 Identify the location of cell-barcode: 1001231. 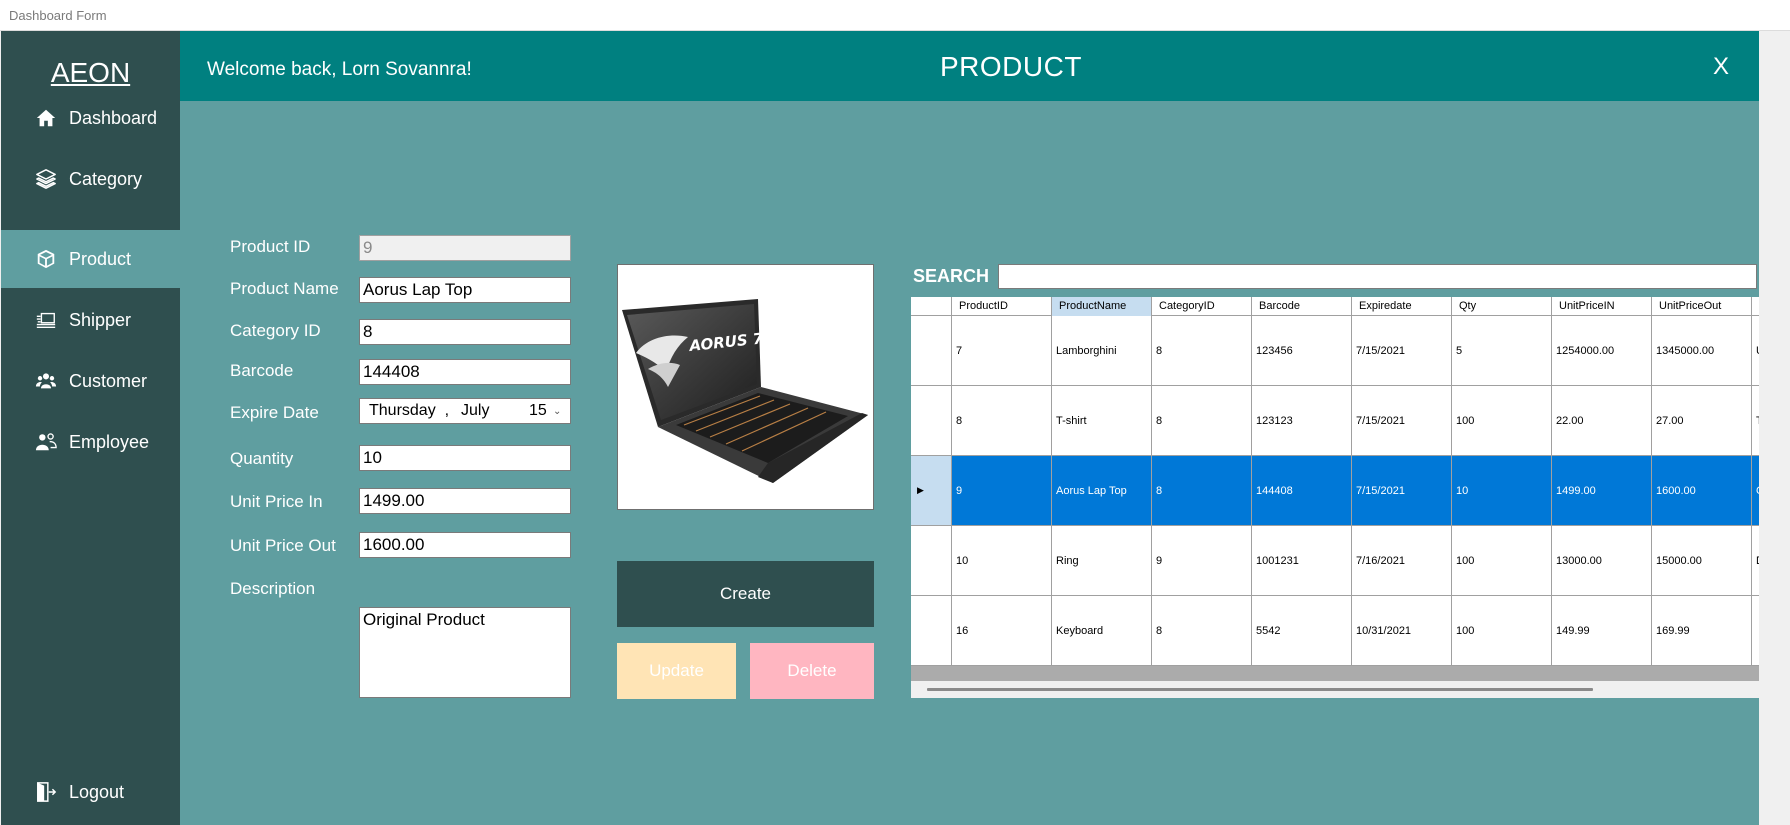
(1302, 560).